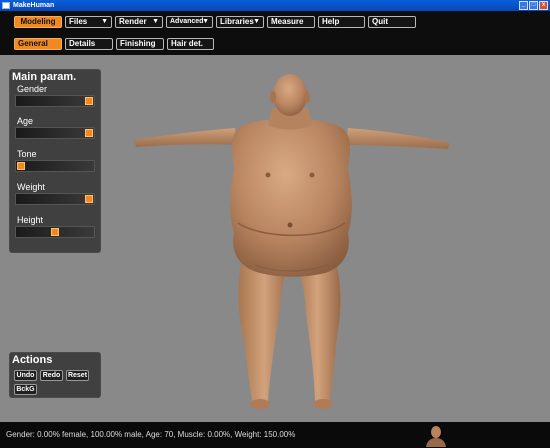 The width and height of the screenshot is (550, 448). What do you see at coordinates (6, 5) in the screenshot?
I see `app-icon` at bounding box center [6, 5].